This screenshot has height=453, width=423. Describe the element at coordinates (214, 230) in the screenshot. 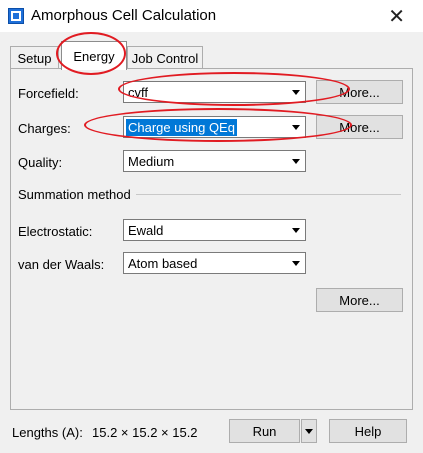

I see `electrostatic-select: Ewald` at that location.